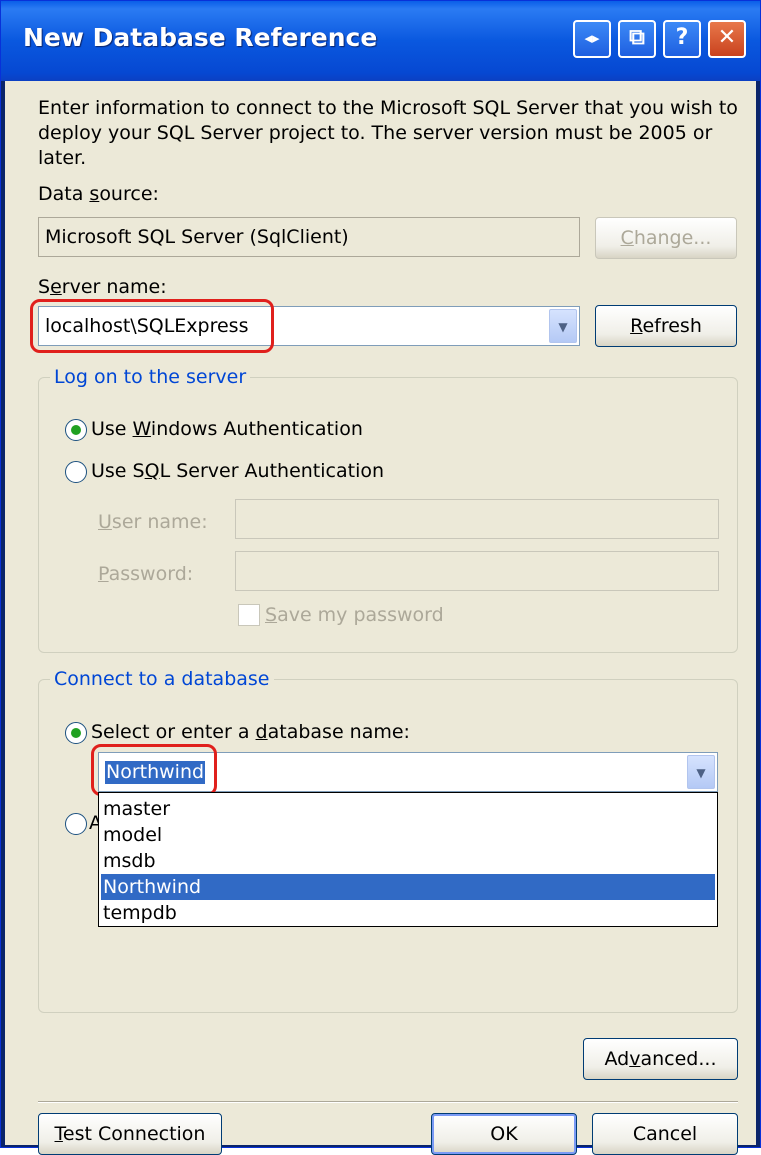 This screenshot has height=1155, width=761. Describe the element at coordinates (76, 824) in the screenshot. I see `attach-database-radio` at that location.